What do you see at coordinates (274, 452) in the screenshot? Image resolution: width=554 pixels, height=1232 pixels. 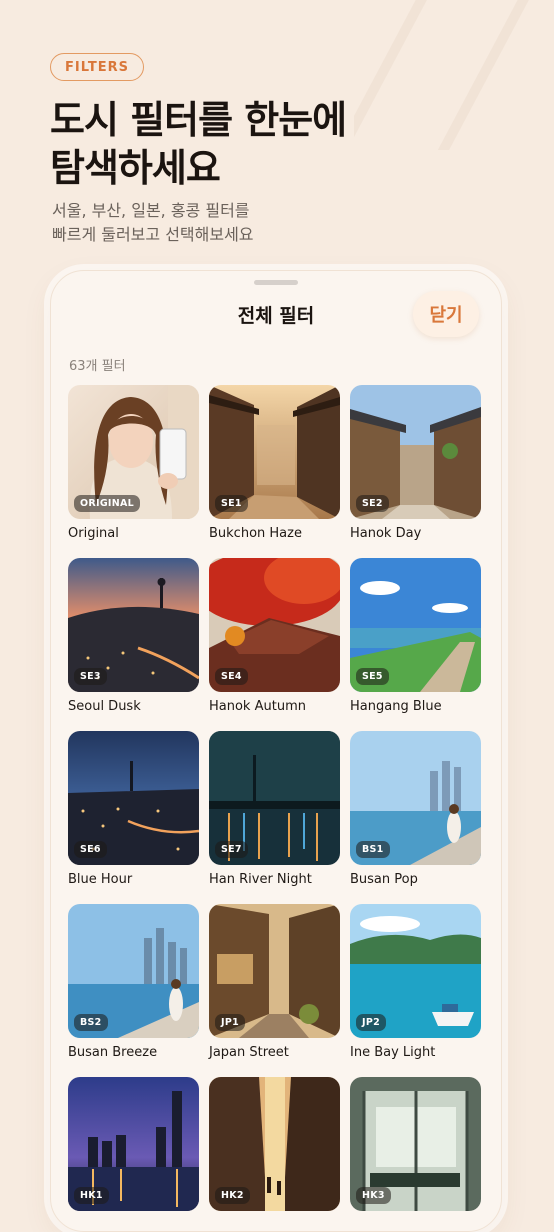 I see `hanok-alley-photo-icon: SE1` at bounding box center [274, 452].